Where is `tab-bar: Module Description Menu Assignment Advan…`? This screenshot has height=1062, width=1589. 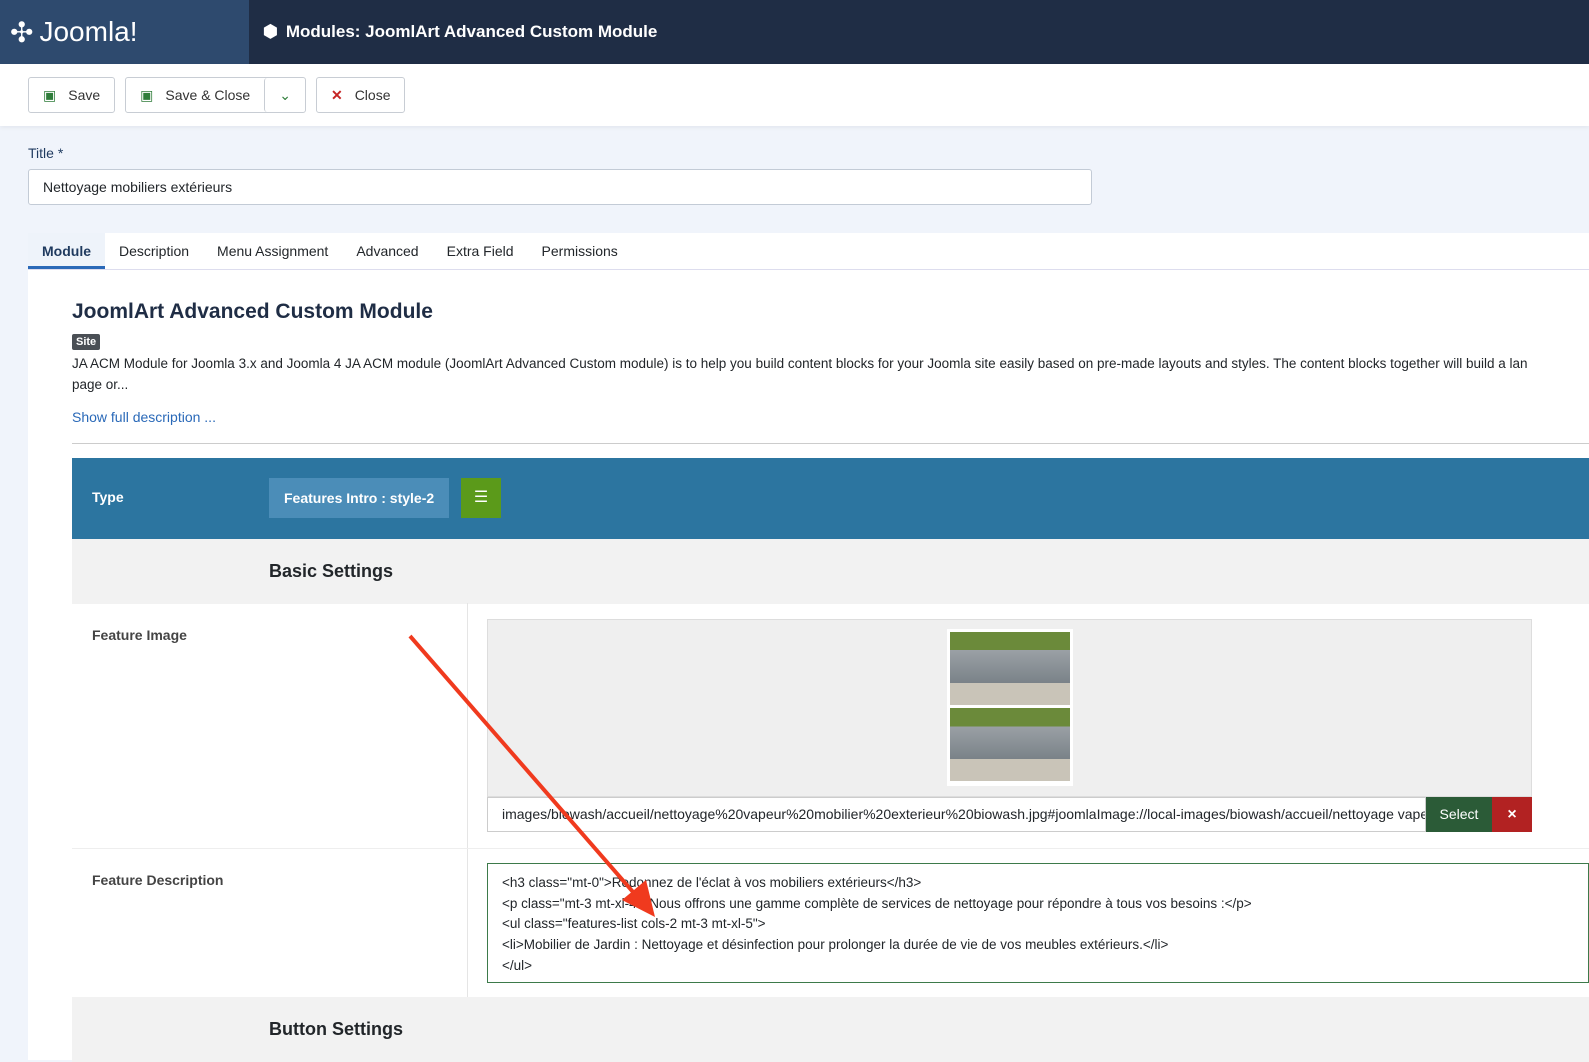
tab-bar: Module Description Menu Assignment Advan… is located at coordinates (808, 251).